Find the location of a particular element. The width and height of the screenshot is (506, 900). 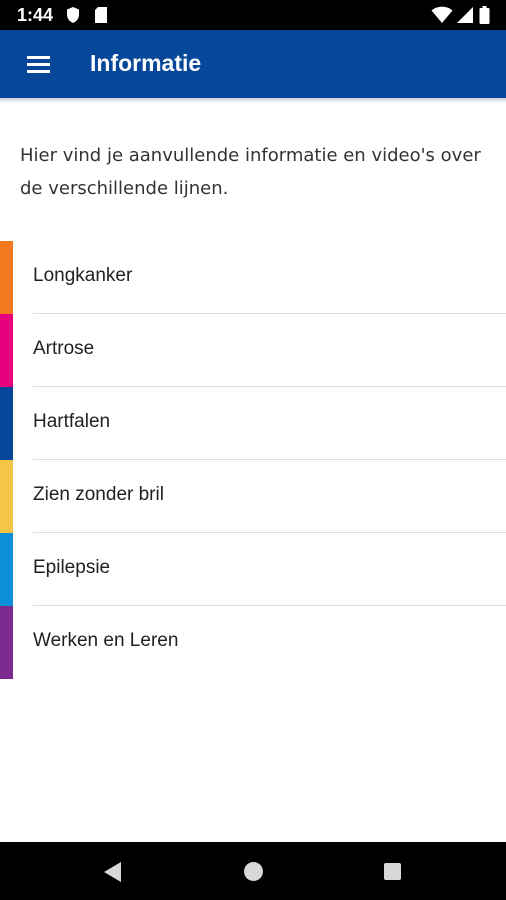

wifi-icon is located at coordinates (442, 15).